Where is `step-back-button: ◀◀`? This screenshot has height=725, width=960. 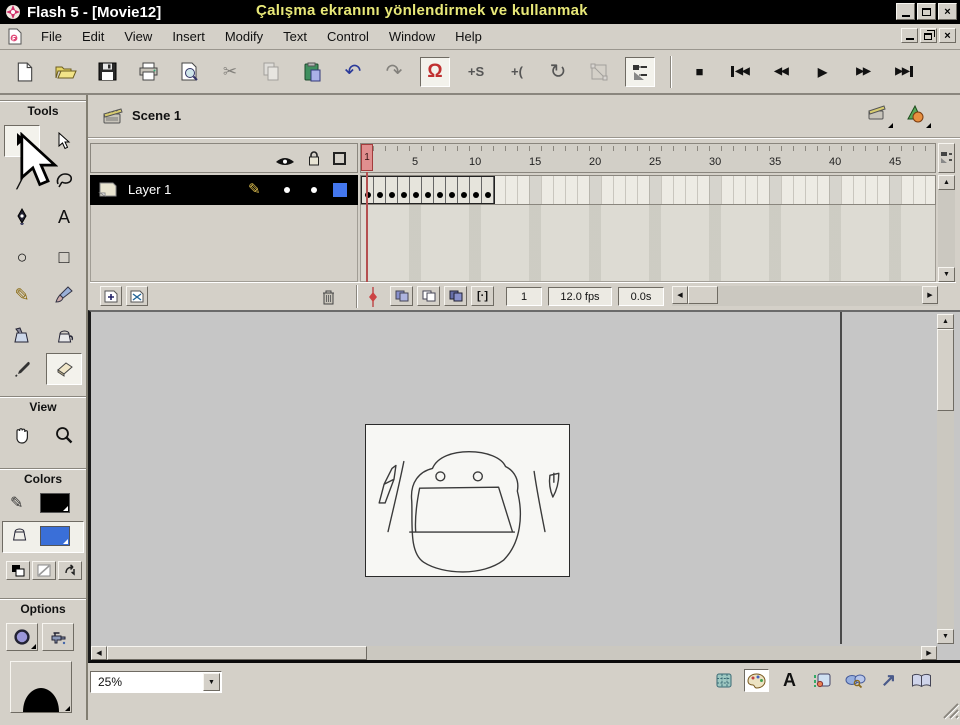
step-back-button: ◀◀ is located at coordinates (781, 72).